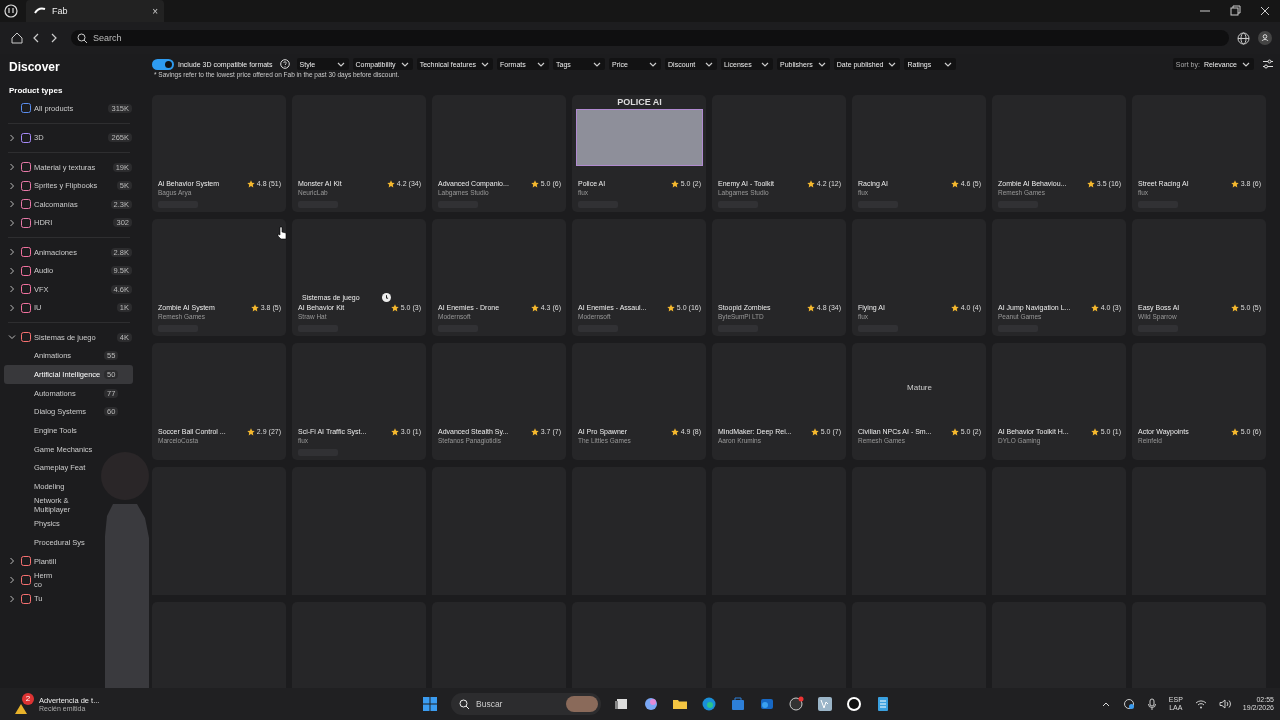 The image size is (1280, 720). What do you see at coordinates (1200, 704) in the screenshot?
I see `wifi-icon` at bounding box center [1200, 704].